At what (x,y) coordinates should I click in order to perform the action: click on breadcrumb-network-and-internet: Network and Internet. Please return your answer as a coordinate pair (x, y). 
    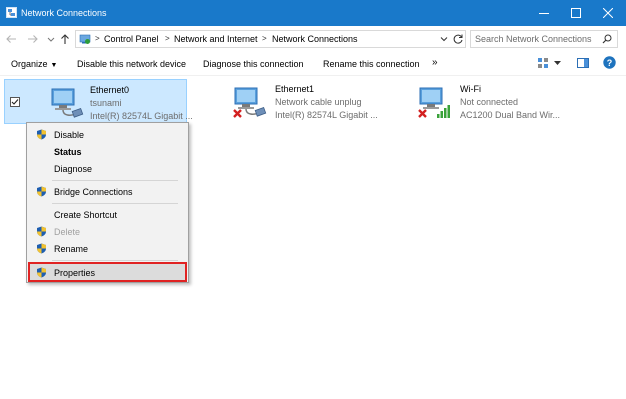
    Looking at the image, I should click on (216, 39).